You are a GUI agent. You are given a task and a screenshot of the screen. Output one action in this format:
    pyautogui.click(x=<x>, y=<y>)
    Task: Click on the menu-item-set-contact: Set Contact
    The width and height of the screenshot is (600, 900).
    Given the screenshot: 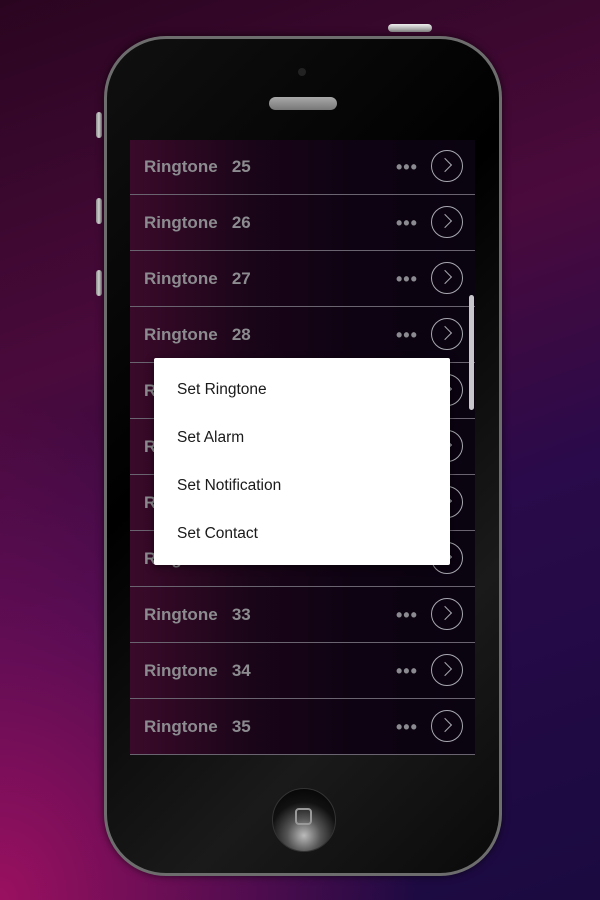 What is the action you would take?
    pyautogui.click(x=302, y=534)
    